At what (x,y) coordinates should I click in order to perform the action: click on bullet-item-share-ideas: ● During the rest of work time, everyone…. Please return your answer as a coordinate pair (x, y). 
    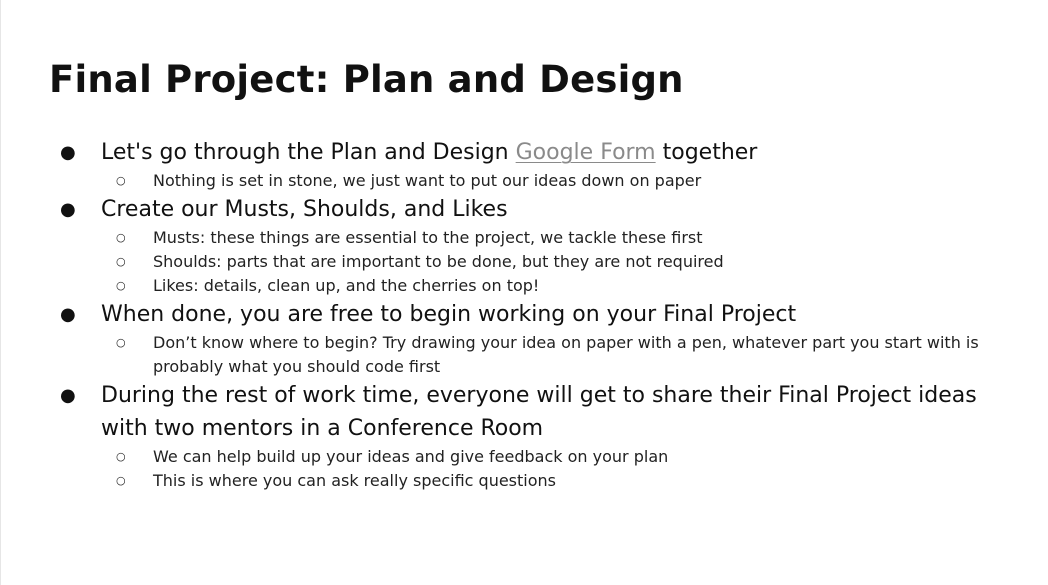
    Looking at the image, I should click on (491, 412).